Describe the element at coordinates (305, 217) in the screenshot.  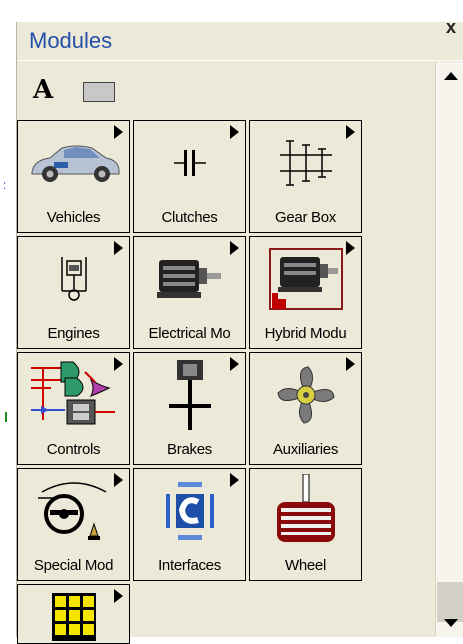
I see `module-label: Gear Box` at that location.